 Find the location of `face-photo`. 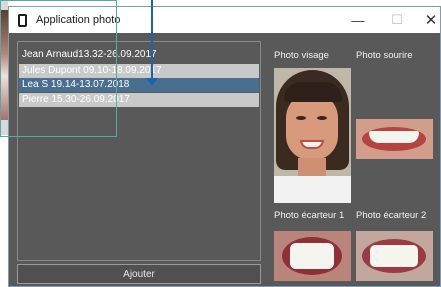

face-photo is located at coordinates (312, 135).